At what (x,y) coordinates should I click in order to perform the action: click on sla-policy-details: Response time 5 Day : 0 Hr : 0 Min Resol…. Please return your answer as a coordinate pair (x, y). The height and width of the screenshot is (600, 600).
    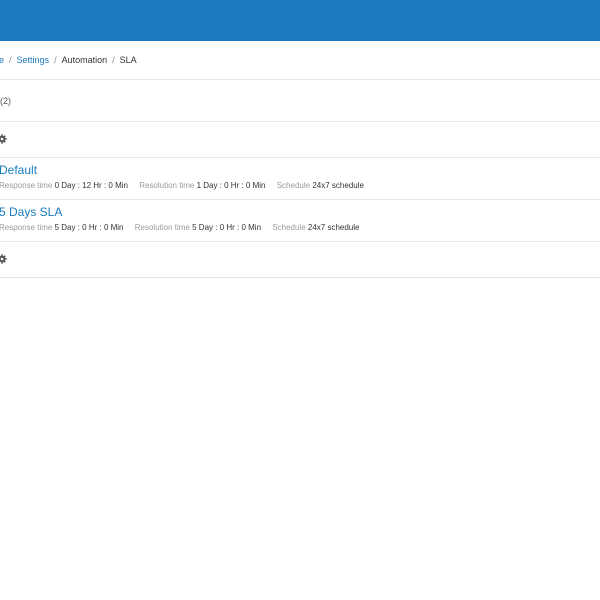
    Looking at the image, I should click on (184, 227).